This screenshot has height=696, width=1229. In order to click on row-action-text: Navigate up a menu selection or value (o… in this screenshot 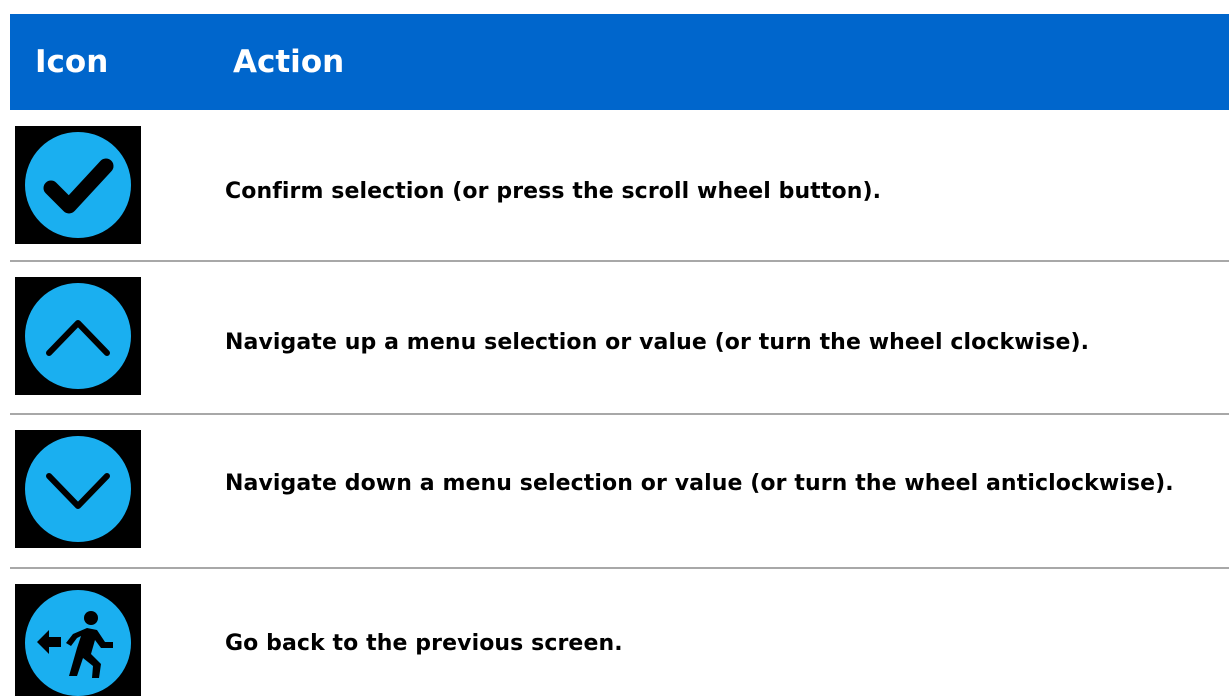, I will do `click(657, 342)`.